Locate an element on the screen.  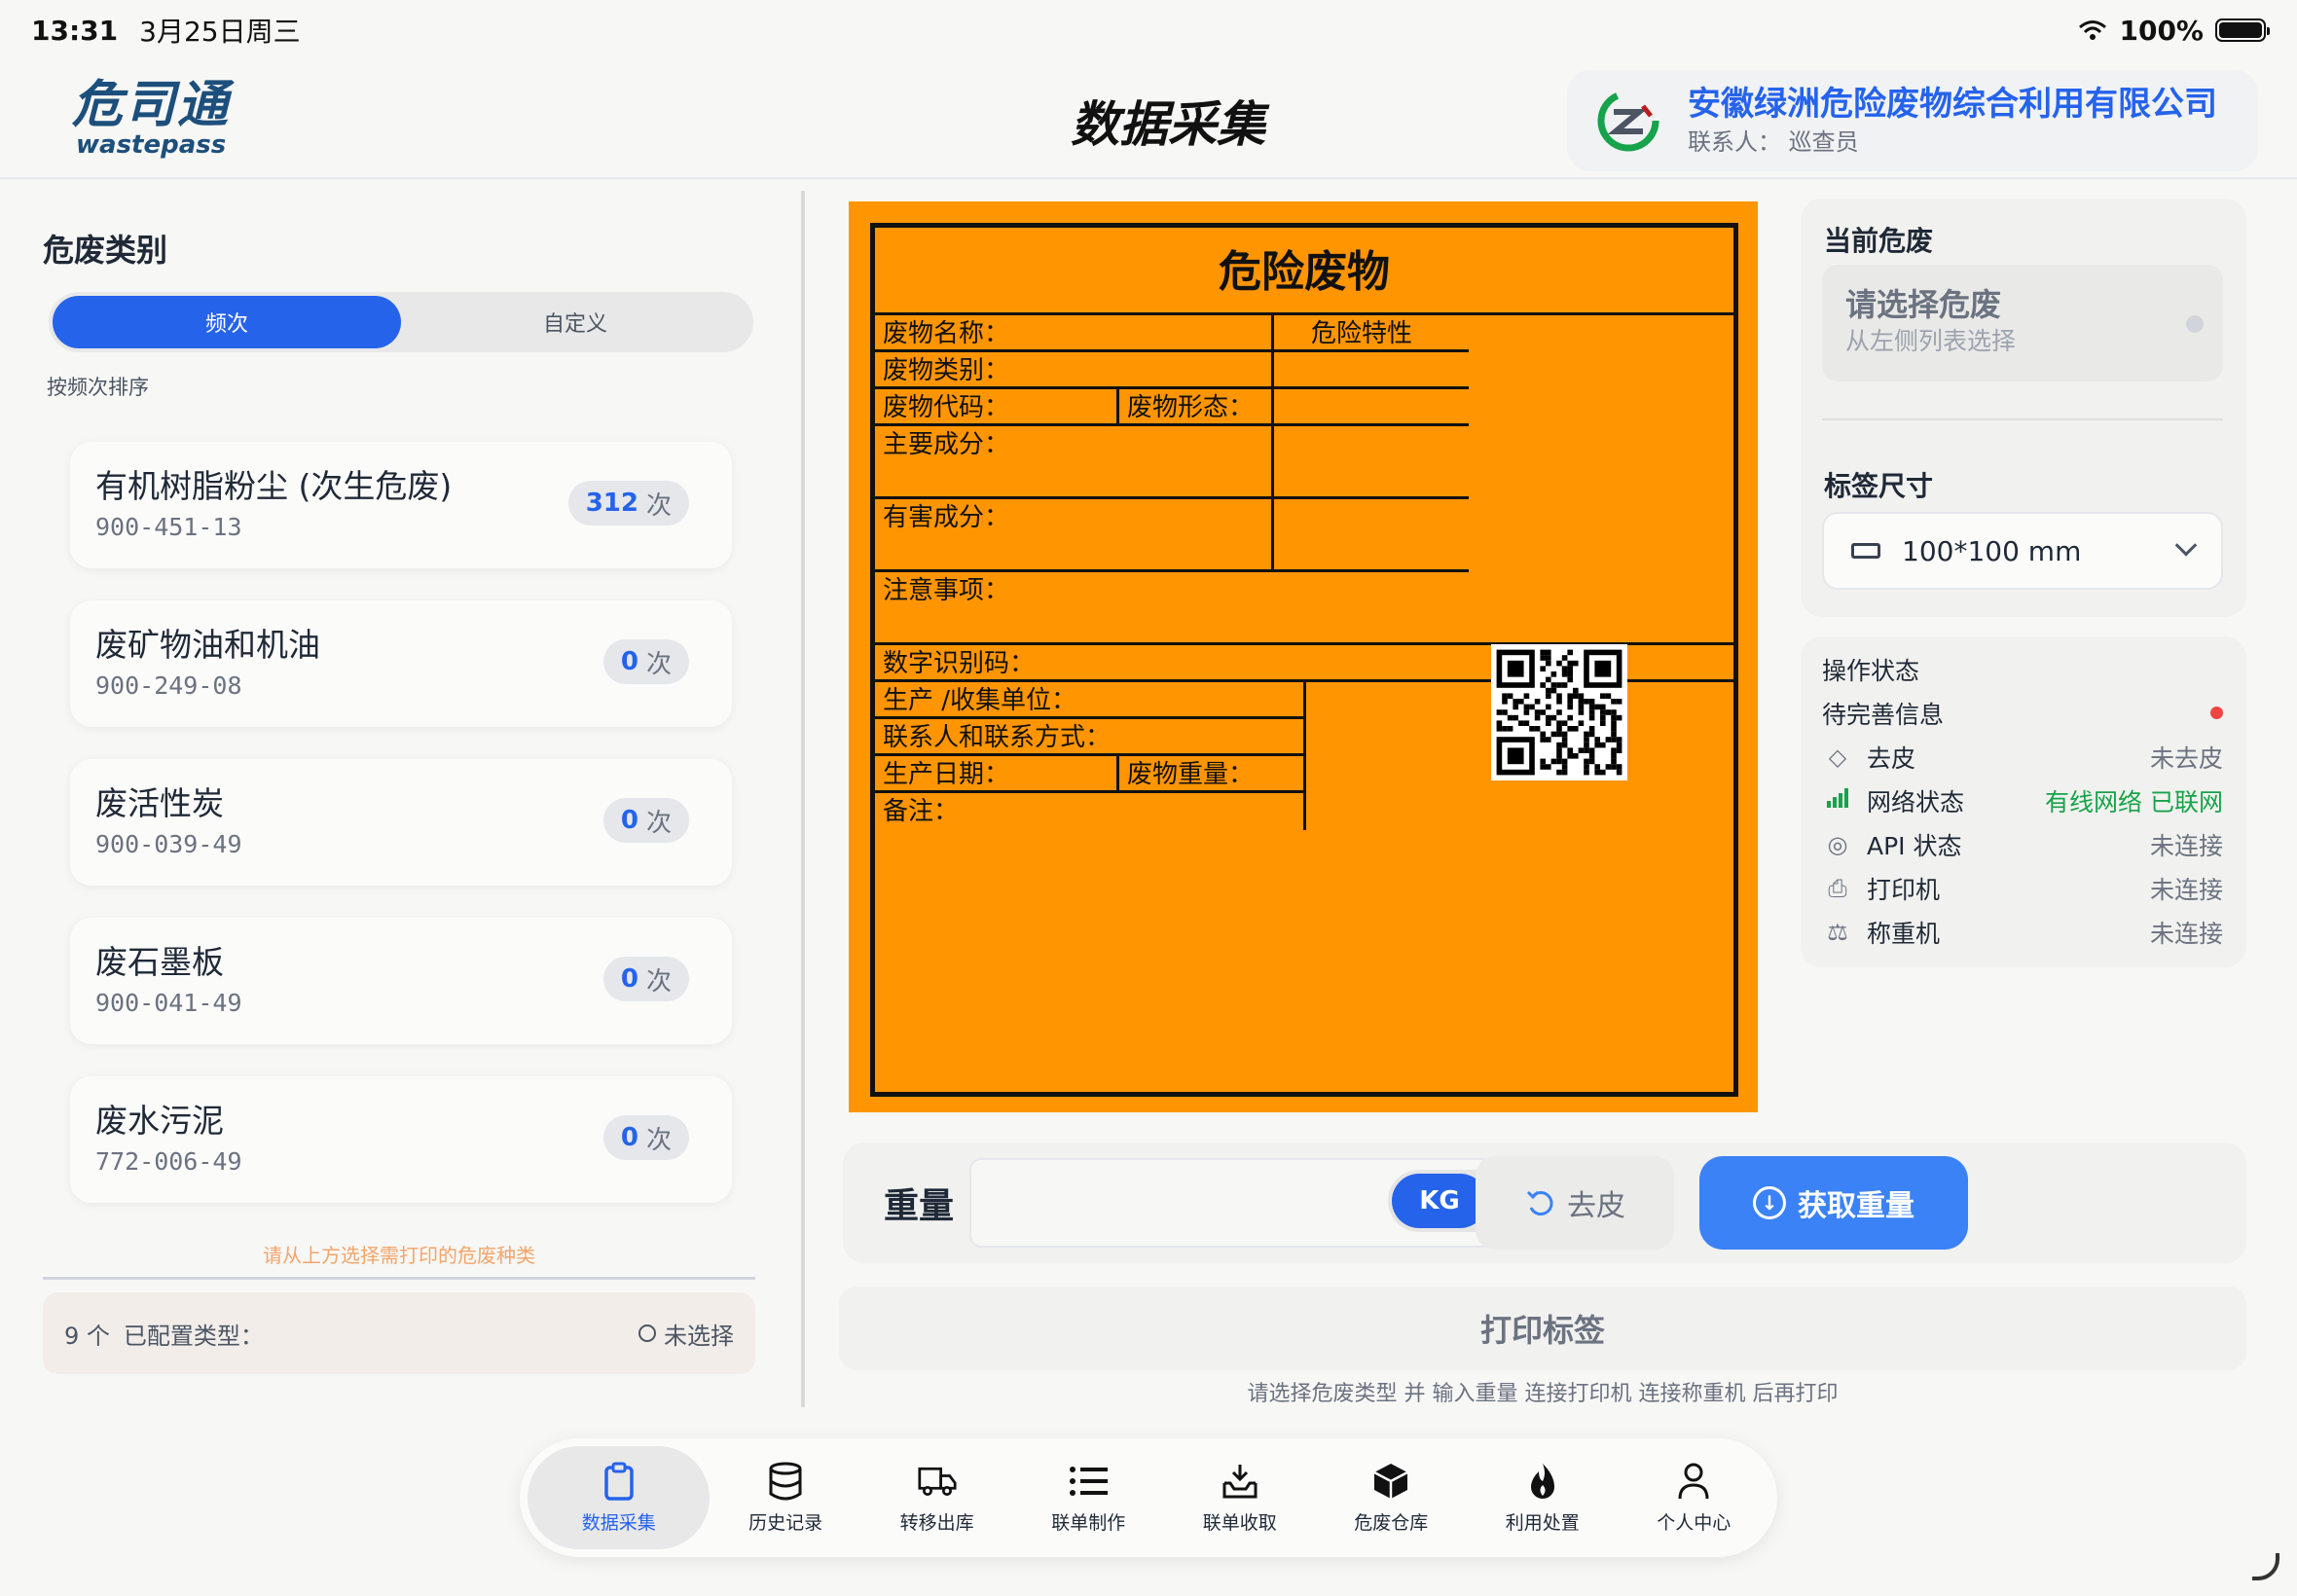
waste-item: 废矿物油和机油 900-249-08 0次 is located at coordinates (401, 663).